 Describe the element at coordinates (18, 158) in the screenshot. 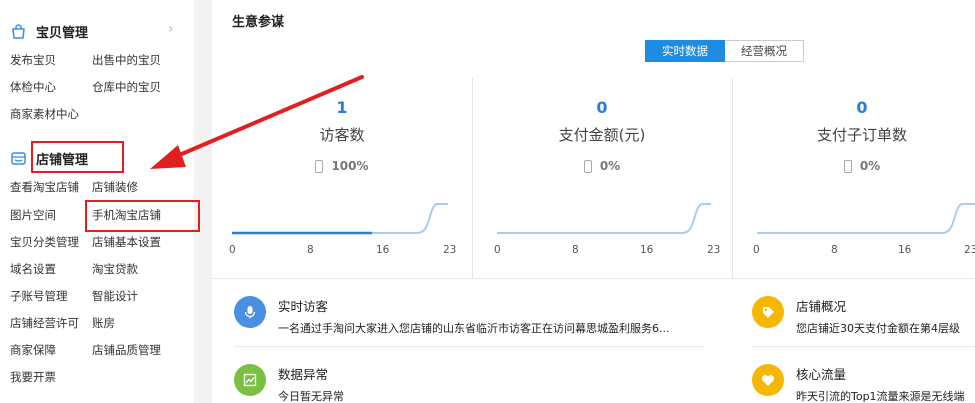

I see `shop-icon` at that location.